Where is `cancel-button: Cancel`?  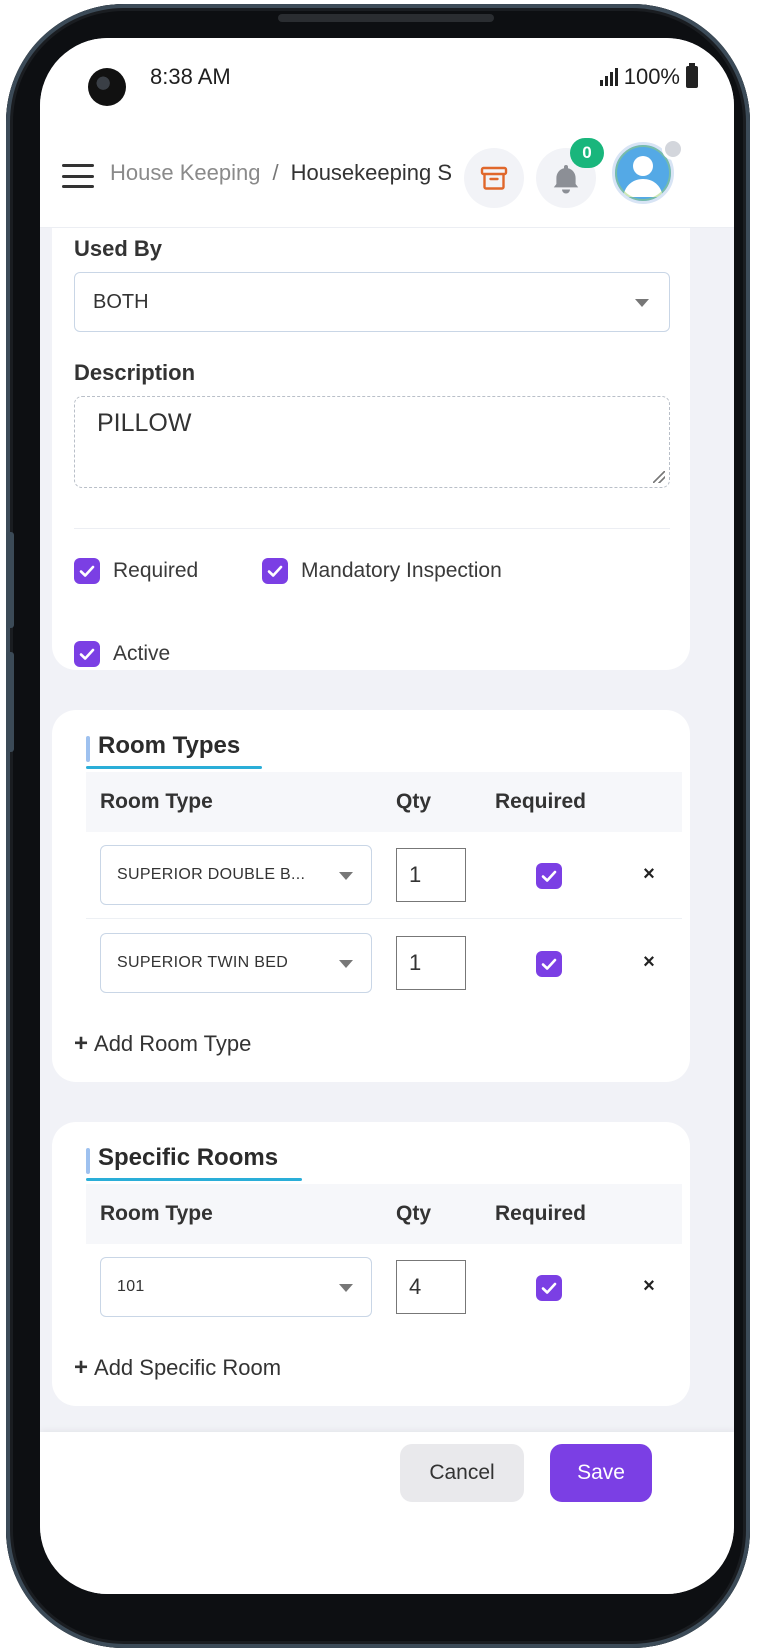 cancel-button: Cancel is located at coordinates (462, 1473).